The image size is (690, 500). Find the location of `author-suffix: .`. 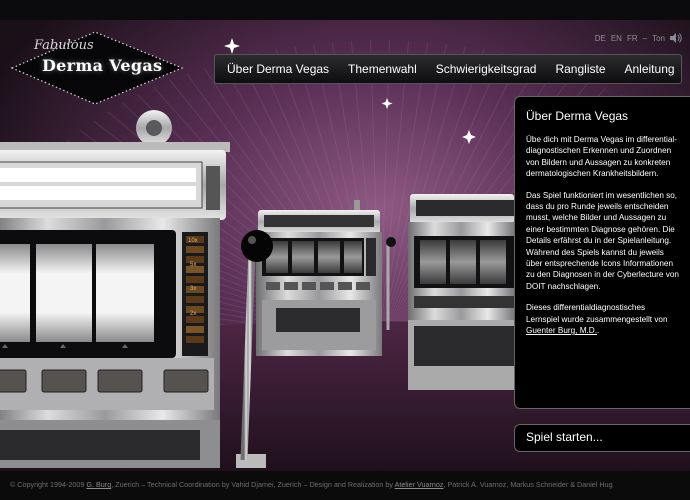

author-suffix: . is located at coordinates (598, 331).